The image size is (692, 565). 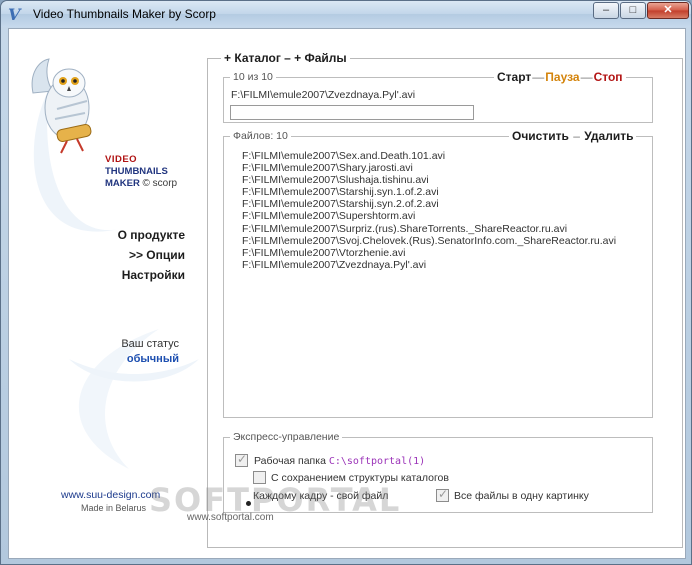 I want to click on logo-line-video: VIDEO, so click(x=121, y=159).